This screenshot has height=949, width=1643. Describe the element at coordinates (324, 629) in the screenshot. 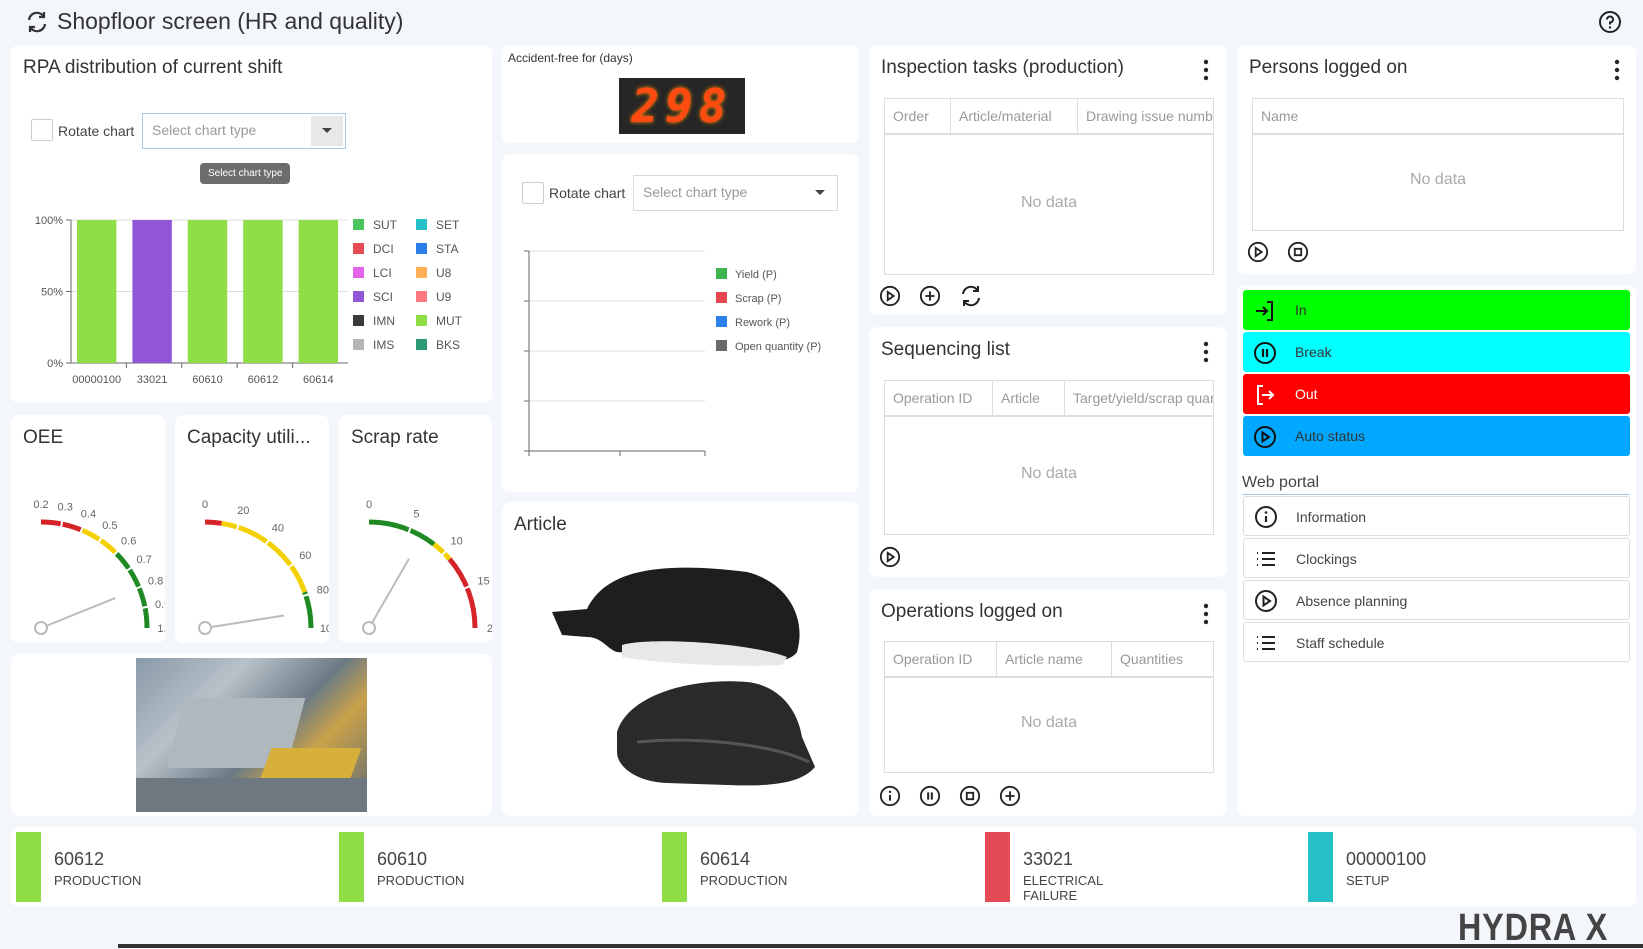

I see `gauge-tick-label: 100` at that location.